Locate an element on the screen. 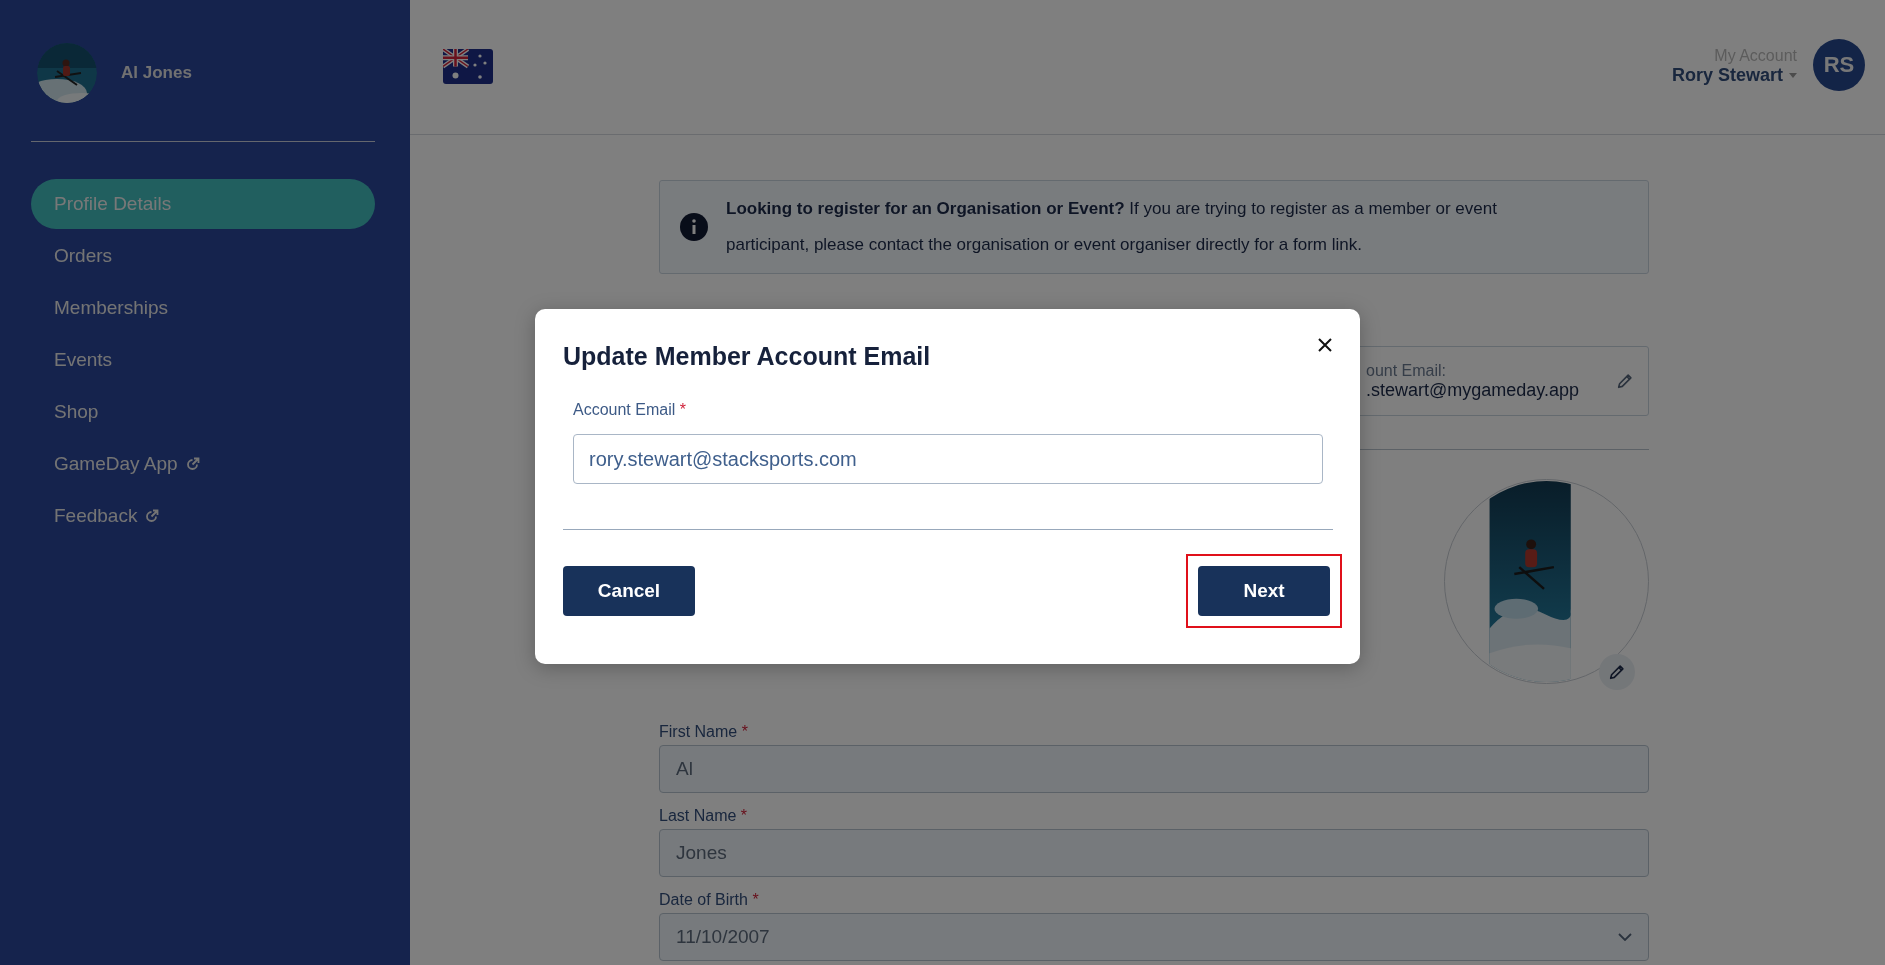 This screenshot has height=965, width=1885. field-label: Account Email * is located at coordinates (630, 410).